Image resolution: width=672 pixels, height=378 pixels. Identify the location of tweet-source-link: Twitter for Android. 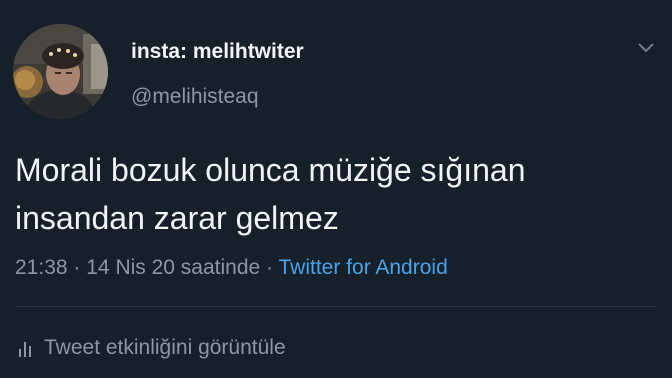
(363, 267).